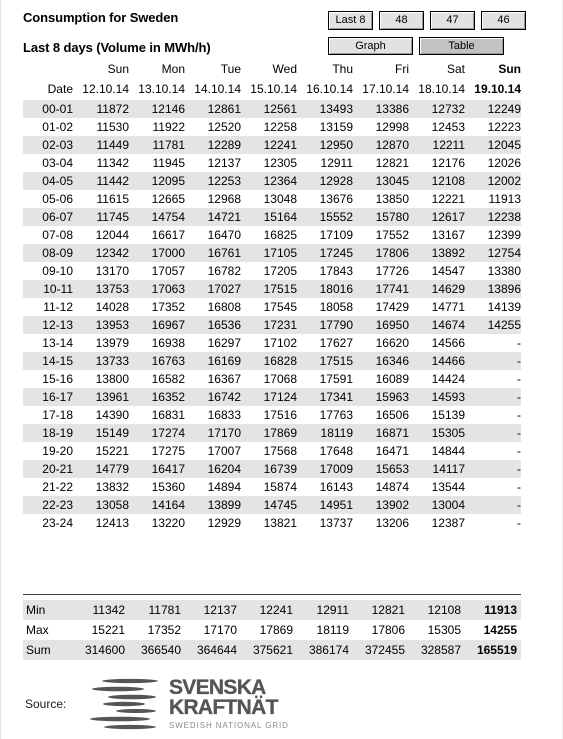 Image resolution: width=563 pixels, height=739 pixels. Describe the element at coordinates (168, 451) in the screenshot. I see `table-cell: 17275` at that location.